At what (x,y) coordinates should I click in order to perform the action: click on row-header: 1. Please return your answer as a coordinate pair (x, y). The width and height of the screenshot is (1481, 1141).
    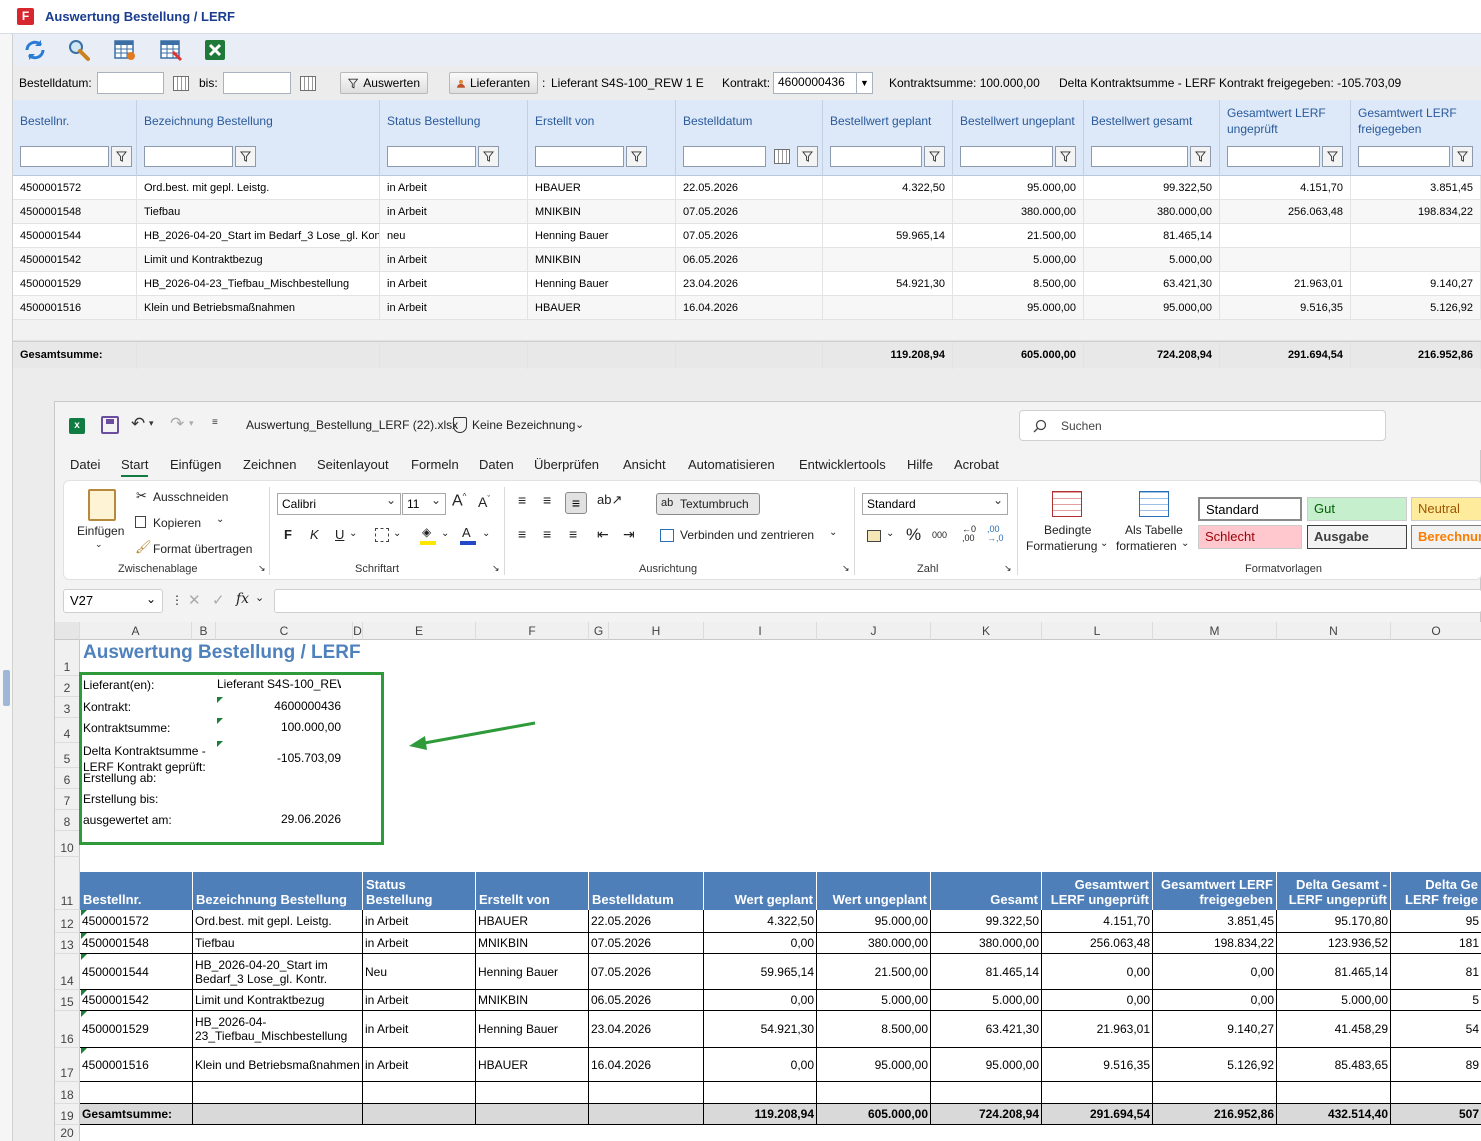
    Looking at the image, I should click on (67, 658).